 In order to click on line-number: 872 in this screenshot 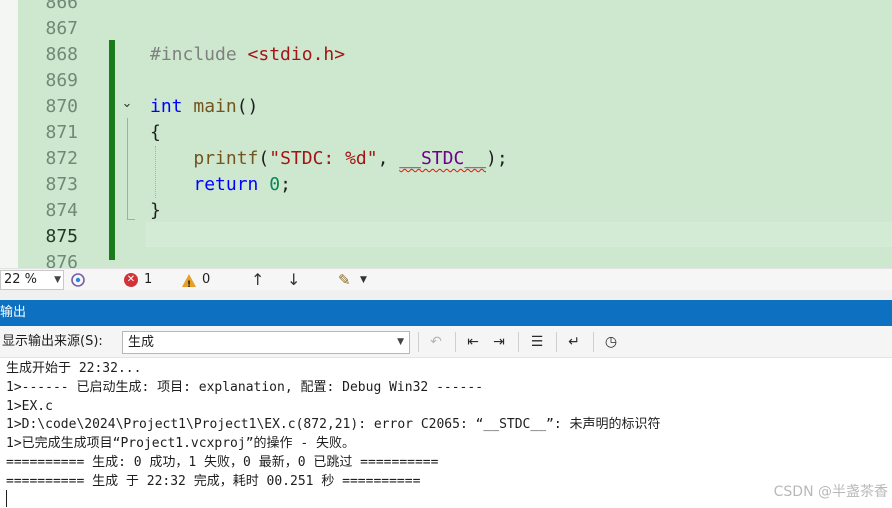, I will do `click(61, 158)`.